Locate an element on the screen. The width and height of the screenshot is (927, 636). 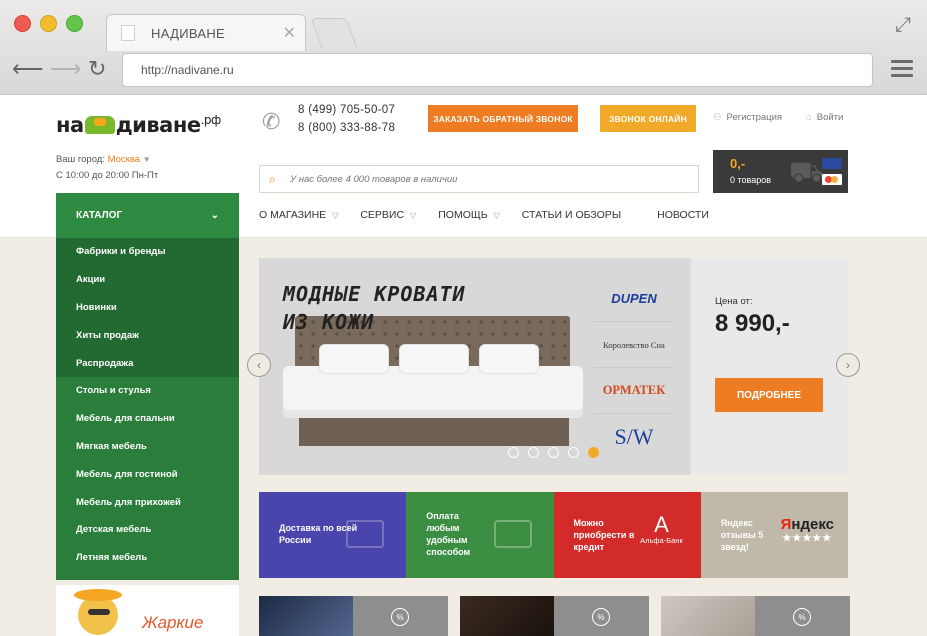
price-label: Цена от: is located at coordinates (734, 301).